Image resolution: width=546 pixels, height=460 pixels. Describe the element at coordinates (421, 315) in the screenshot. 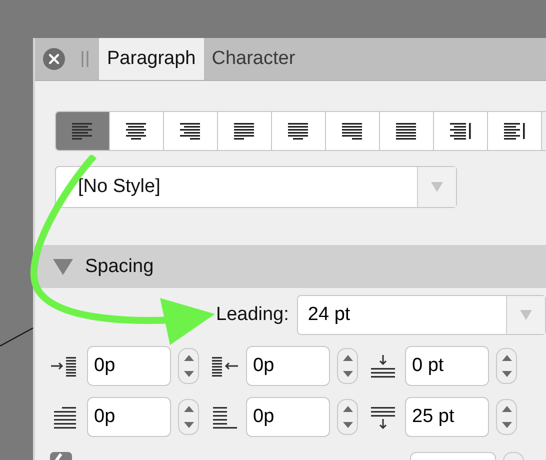

I see `leading-combo-field: 24 pt` at that location.